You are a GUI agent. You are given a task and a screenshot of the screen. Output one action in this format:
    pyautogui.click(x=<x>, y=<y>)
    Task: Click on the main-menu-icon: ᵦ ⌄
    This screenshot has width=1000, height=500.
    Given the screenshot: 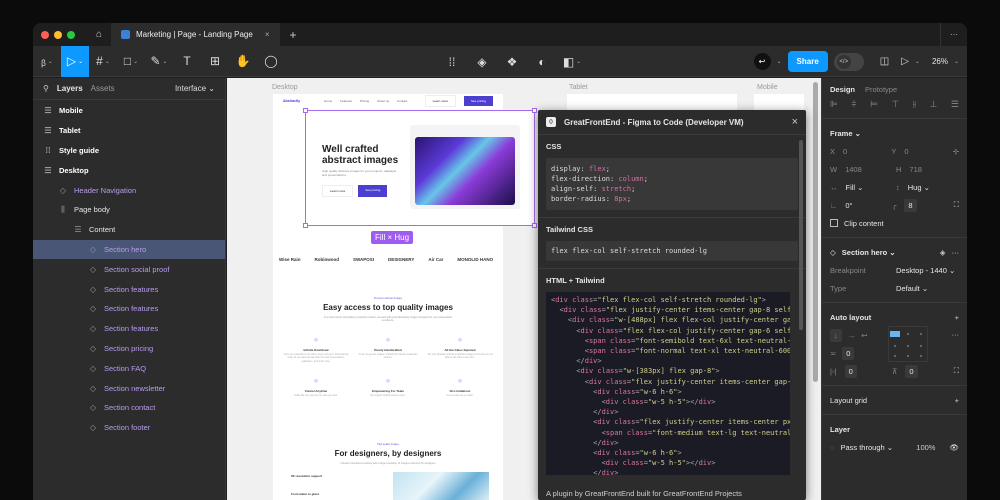 What is the action you would take?
    pyautogui.click(x=47, y=61)
    